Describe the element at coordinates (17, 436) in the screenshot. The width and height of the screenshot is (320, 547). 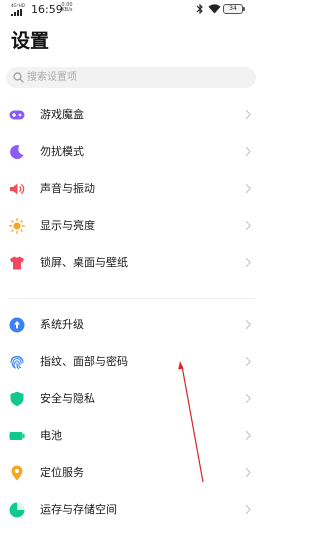
I see `battery-icon` at that location.